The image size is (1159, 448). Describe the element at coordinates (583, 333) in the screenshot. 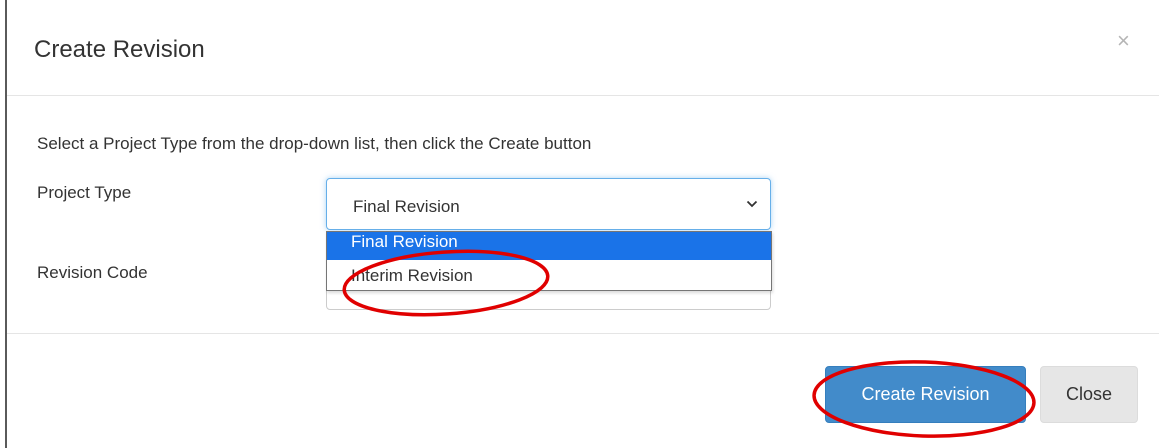

I see `footer-divider` at that location.